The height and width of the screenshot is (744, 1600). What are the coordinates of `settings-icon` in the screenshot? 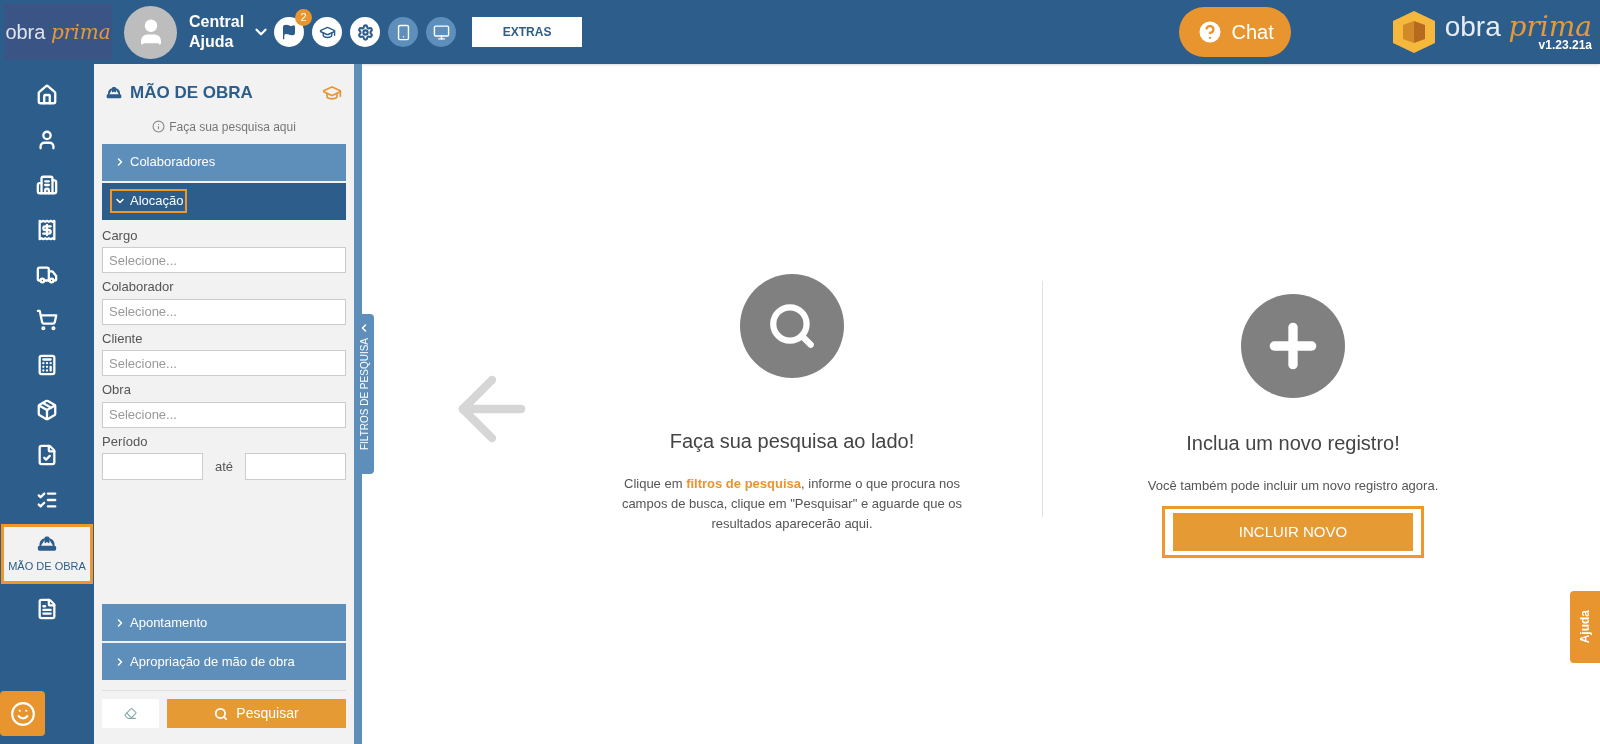 It's located at (365, 32).